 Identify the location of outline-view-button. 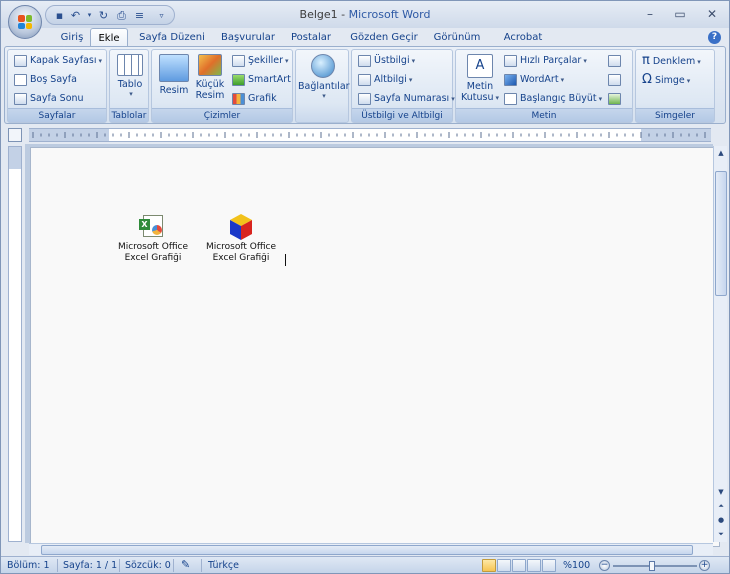
(534, 565).